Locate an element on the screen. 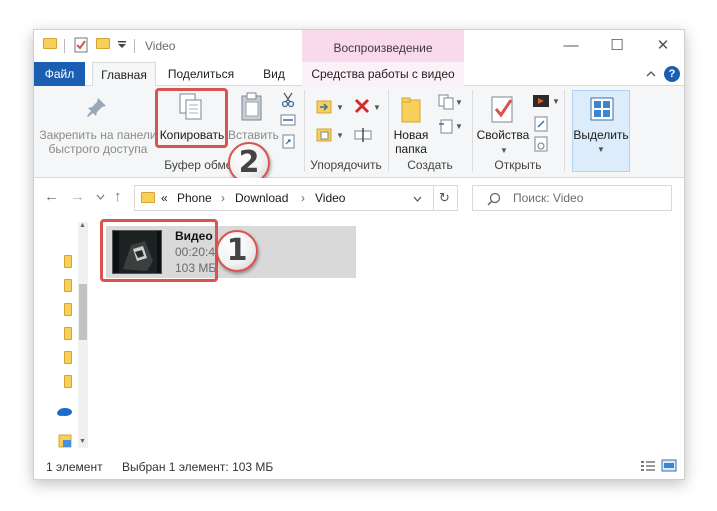 This screenshot has height=511, width=717. tab-video-tools: Средства работы с видео is located at coordinates (383, 74).